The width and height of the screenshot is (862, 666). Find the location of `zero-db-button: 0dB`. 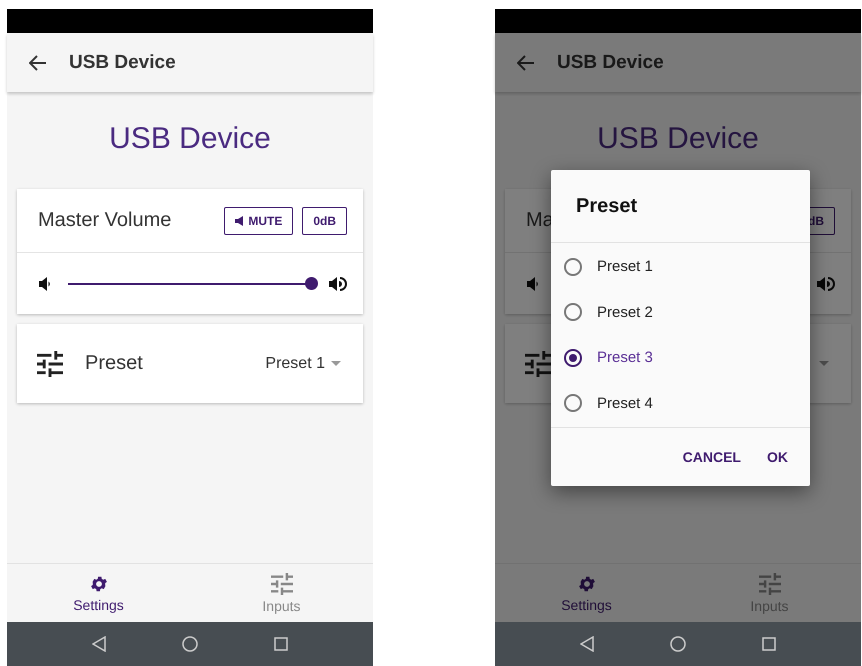

zero-db-button: 0dB is located at coordinates (324, 220).